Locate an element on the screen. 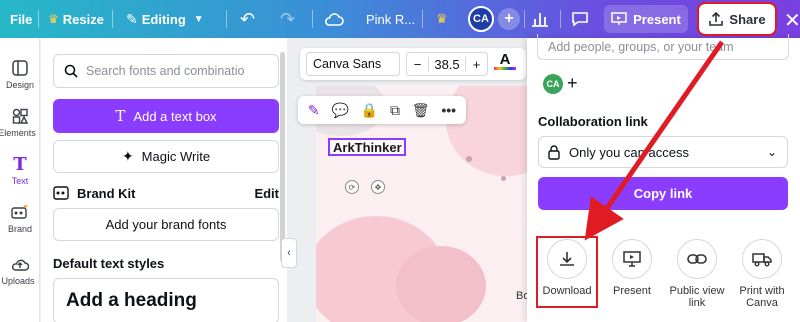 Image resolution: width=800 pixels, height=322 pixels. collapse-panel-button: ‹ is located at coordinates (289, 253).